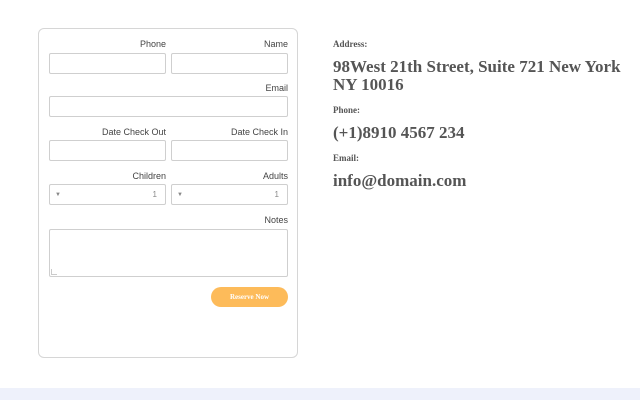  I want to click on name-input, so click(229, 63).